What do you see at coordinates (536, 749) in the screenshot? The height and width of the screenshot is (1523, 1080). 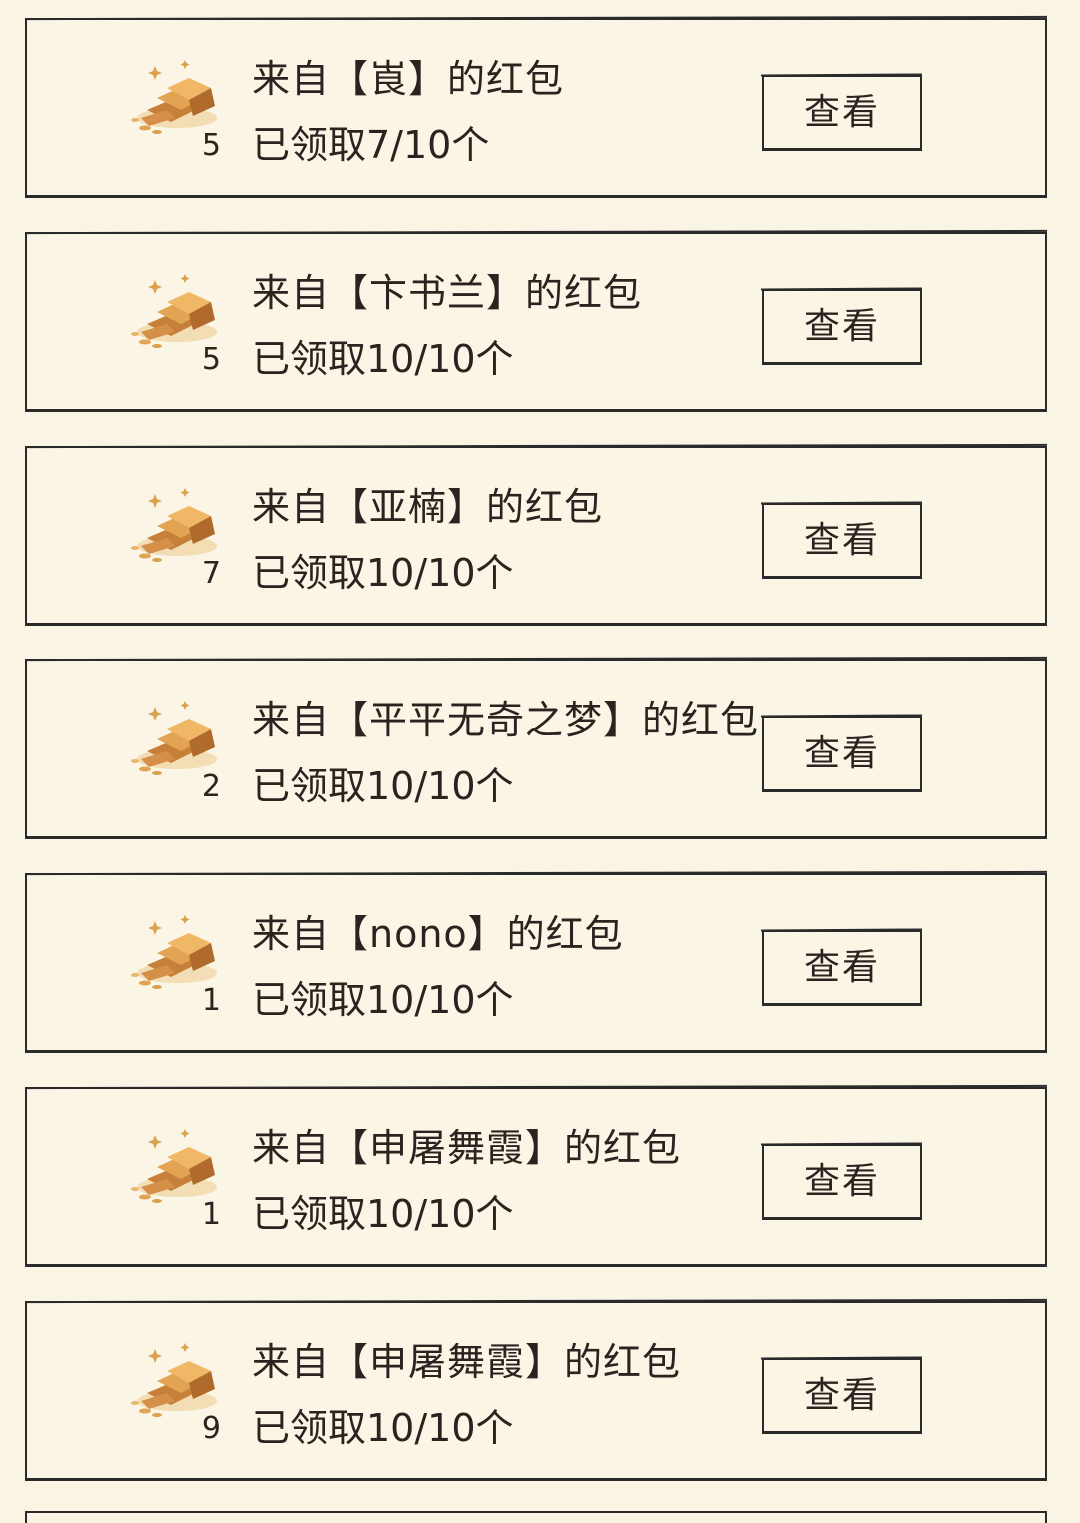 I see `red-packet-card: 2 来自【平平无奇之梦】的红包 已领取10/10个 查看` at bounding box center [536, 749].